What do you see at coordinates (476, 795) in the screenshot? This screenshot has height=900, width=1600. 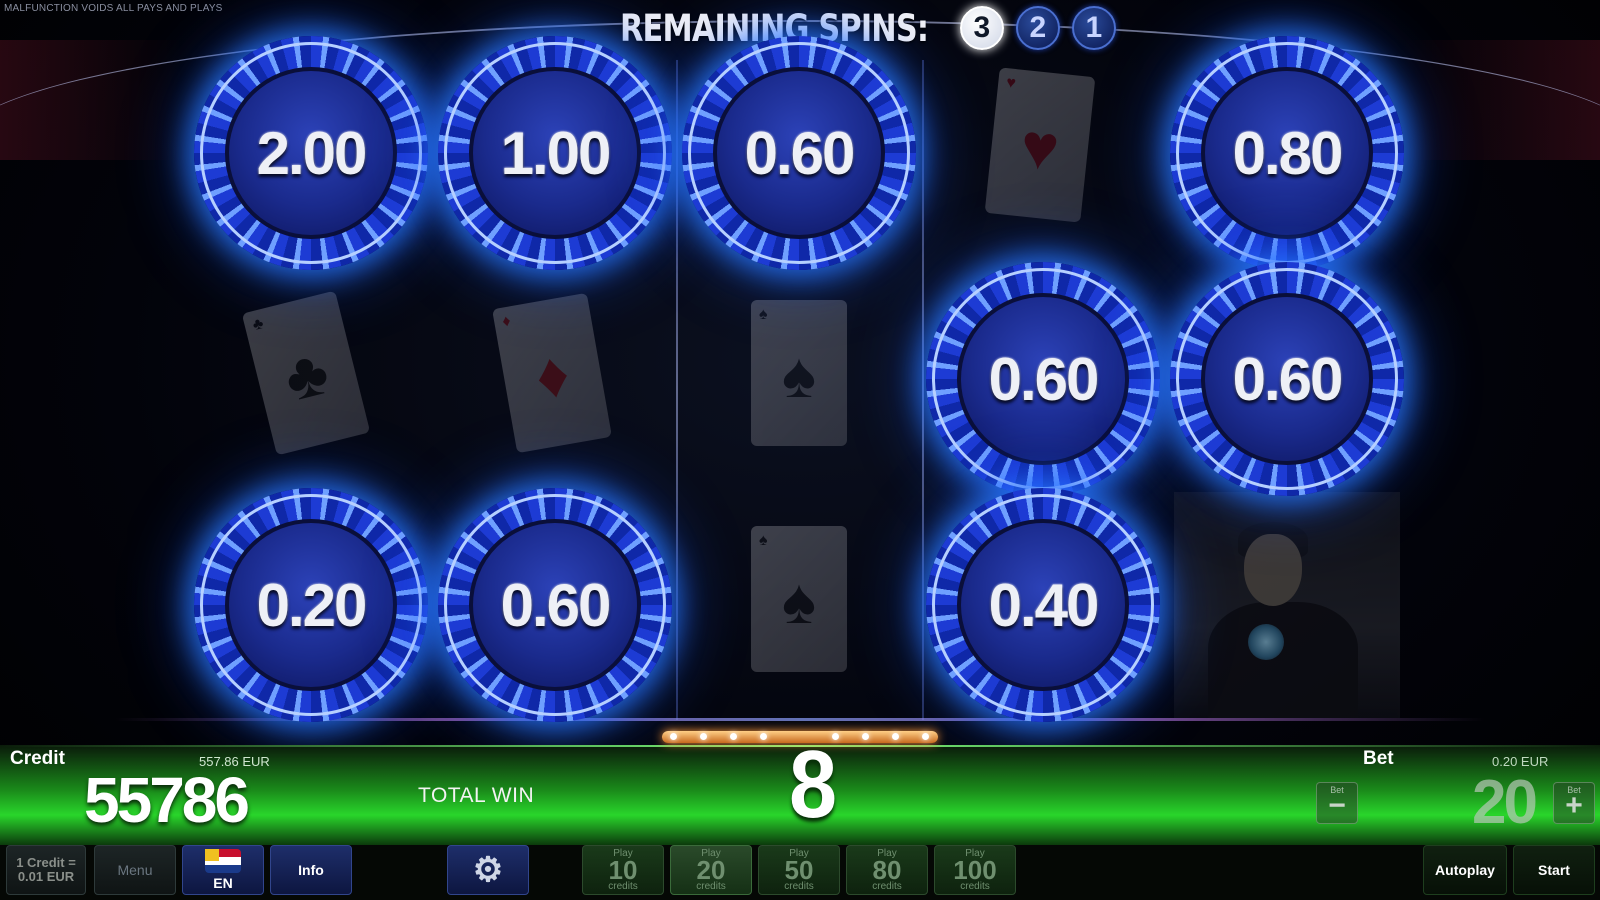 I see `total-win-label: TOTAL WIN` at bounding box center [476, 795].